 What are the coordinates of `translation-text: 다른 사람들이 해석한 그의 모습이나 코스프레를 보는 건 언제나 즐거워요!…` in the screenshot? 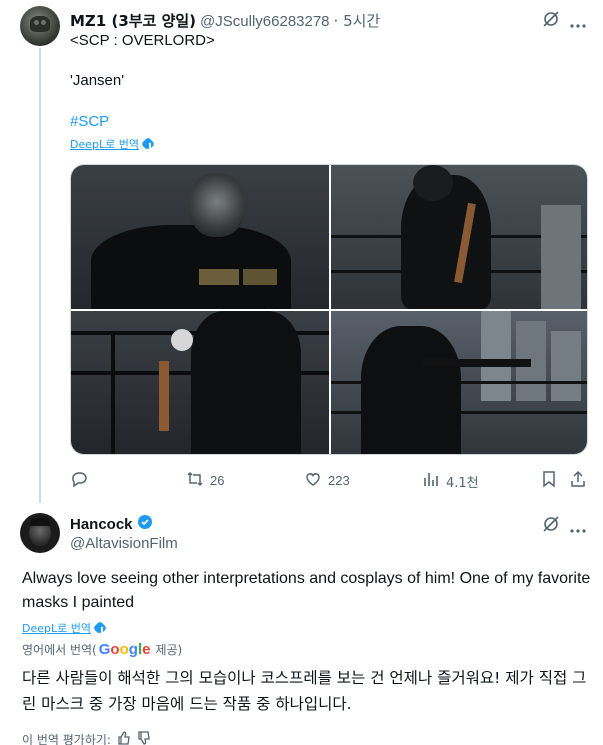 It's located at (304, 691).